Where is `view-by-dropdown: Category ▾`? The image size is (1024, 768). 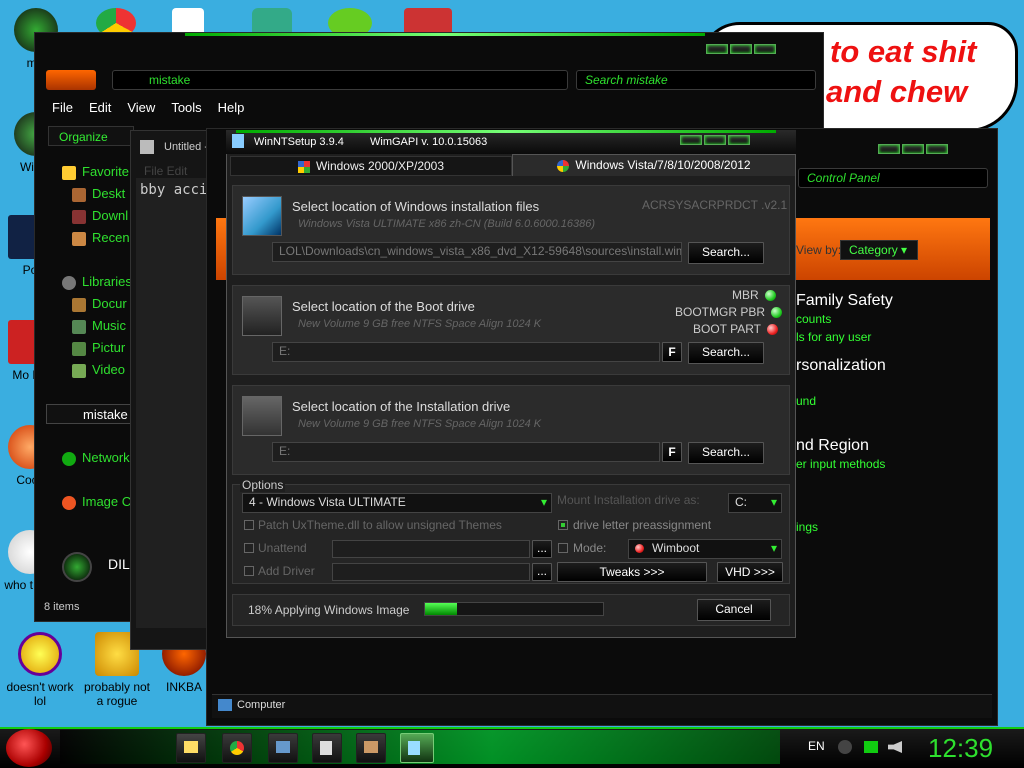
view-by-dropdown: Category ▾ is located at coordinates (879, 250).